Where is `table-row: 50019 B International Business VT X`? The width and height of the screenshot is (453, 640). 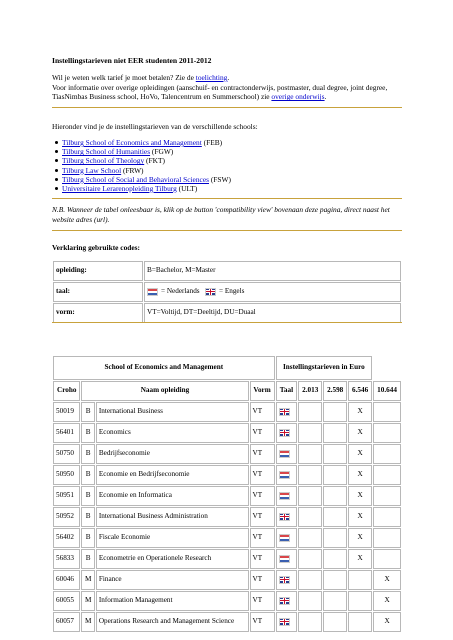 table-row: 50019 B International Business VT X is located at coordinates (227, 412).